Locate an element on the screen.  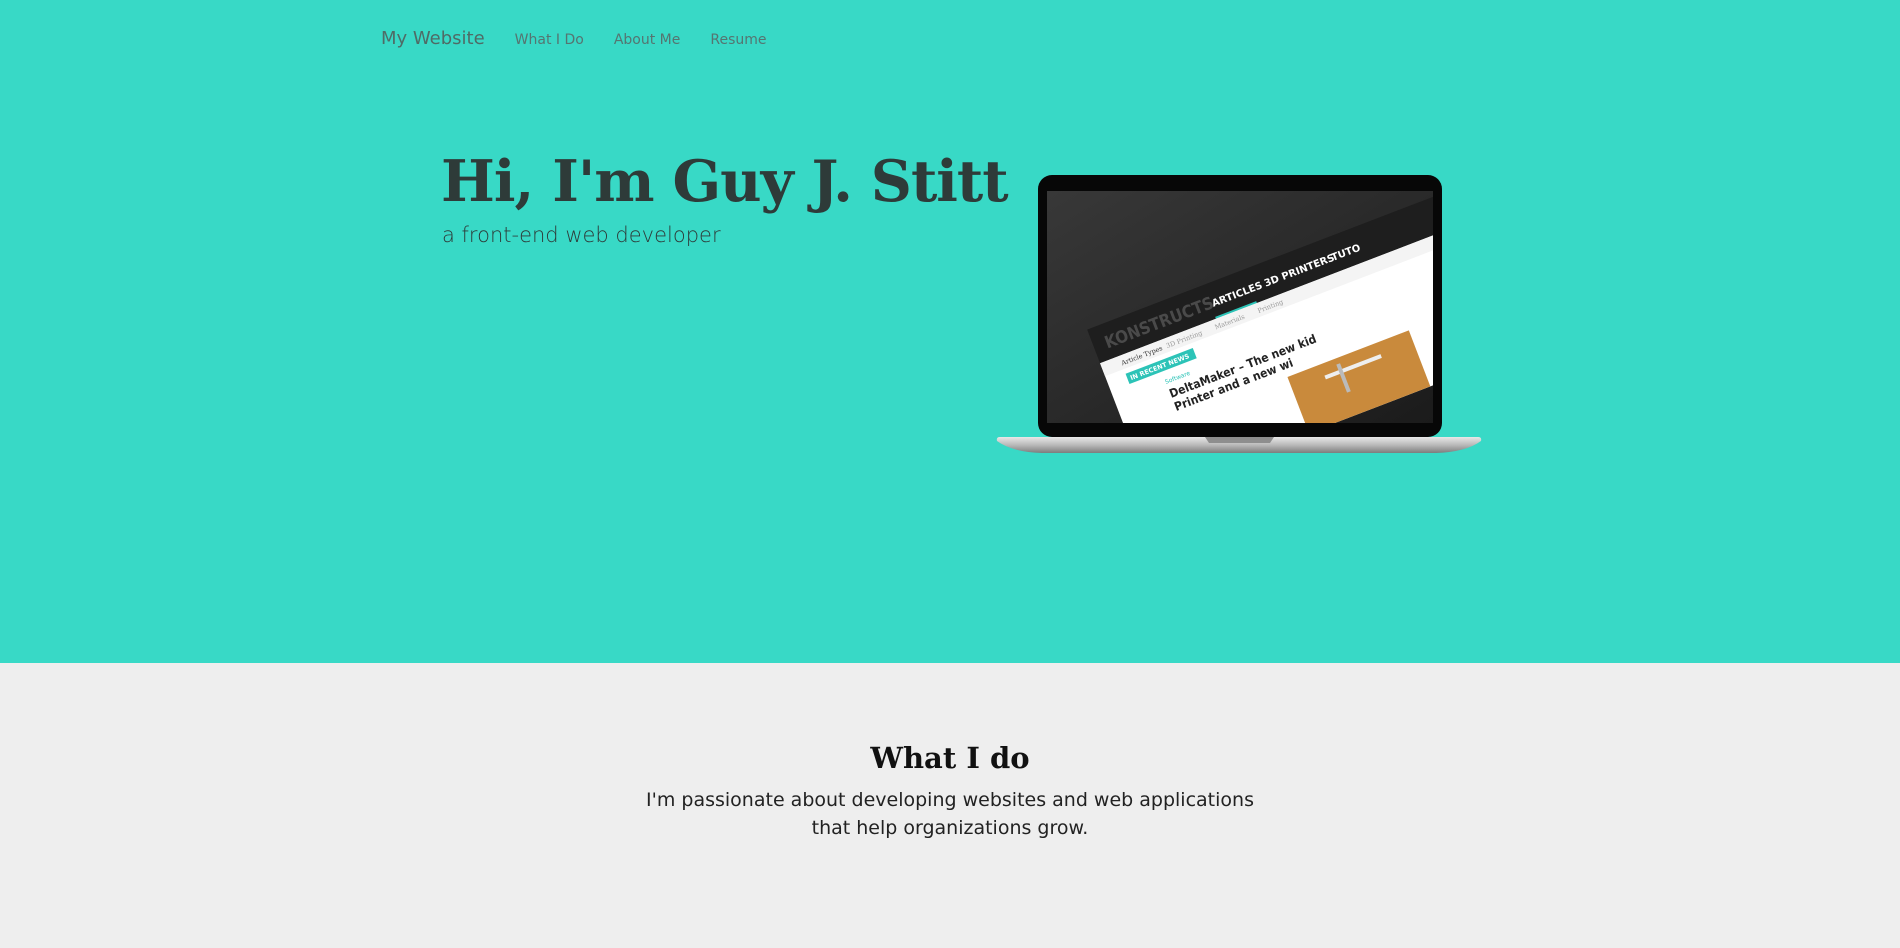
nav-link-what-i-do: What I Do is located at coordinates (549, 40).